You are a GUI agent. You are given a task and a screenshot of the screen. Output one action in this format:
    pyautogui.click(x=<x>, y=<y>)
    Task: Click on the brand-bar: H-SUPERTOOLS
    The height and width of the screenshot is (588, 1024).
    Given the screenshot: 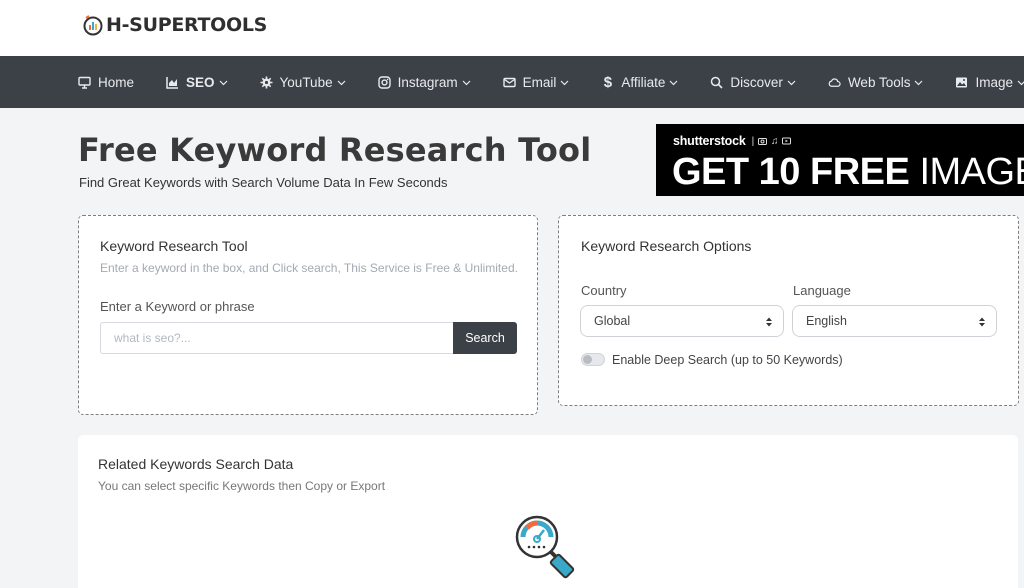 What is the action you would take?
    pyautogui.click(x=512, y=28)
    